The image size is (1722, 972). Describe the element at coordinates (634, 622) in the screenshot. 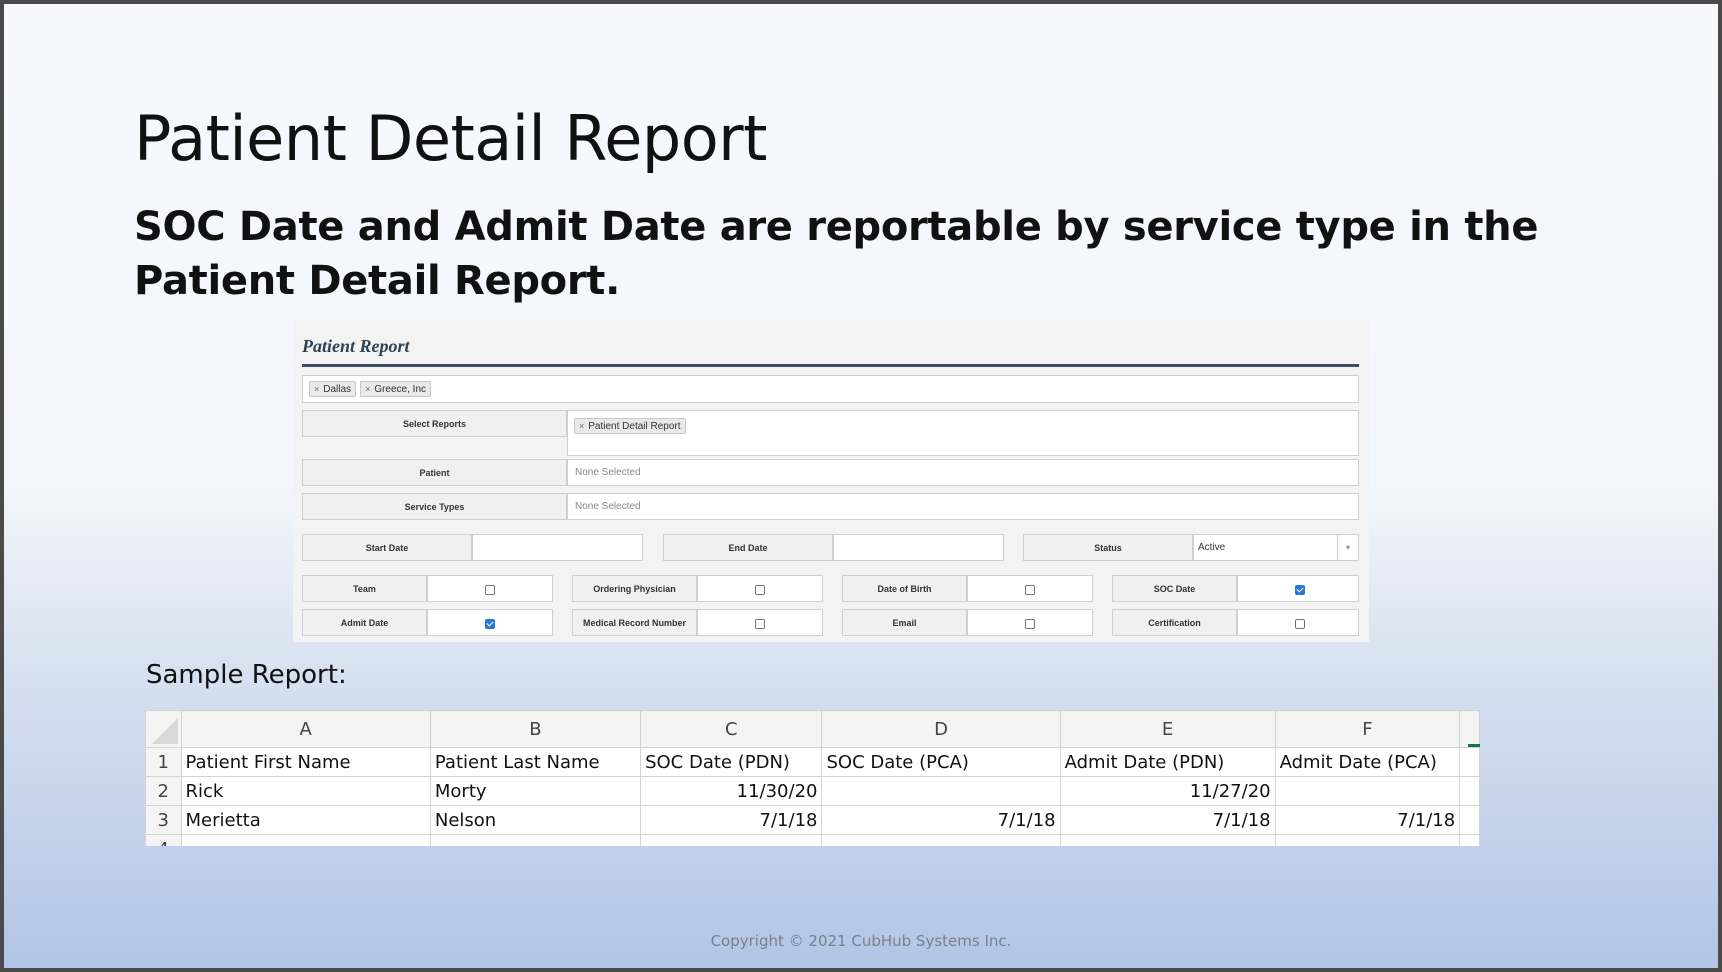

I see `medical-record-number-label: Medical Record Number` at that location.